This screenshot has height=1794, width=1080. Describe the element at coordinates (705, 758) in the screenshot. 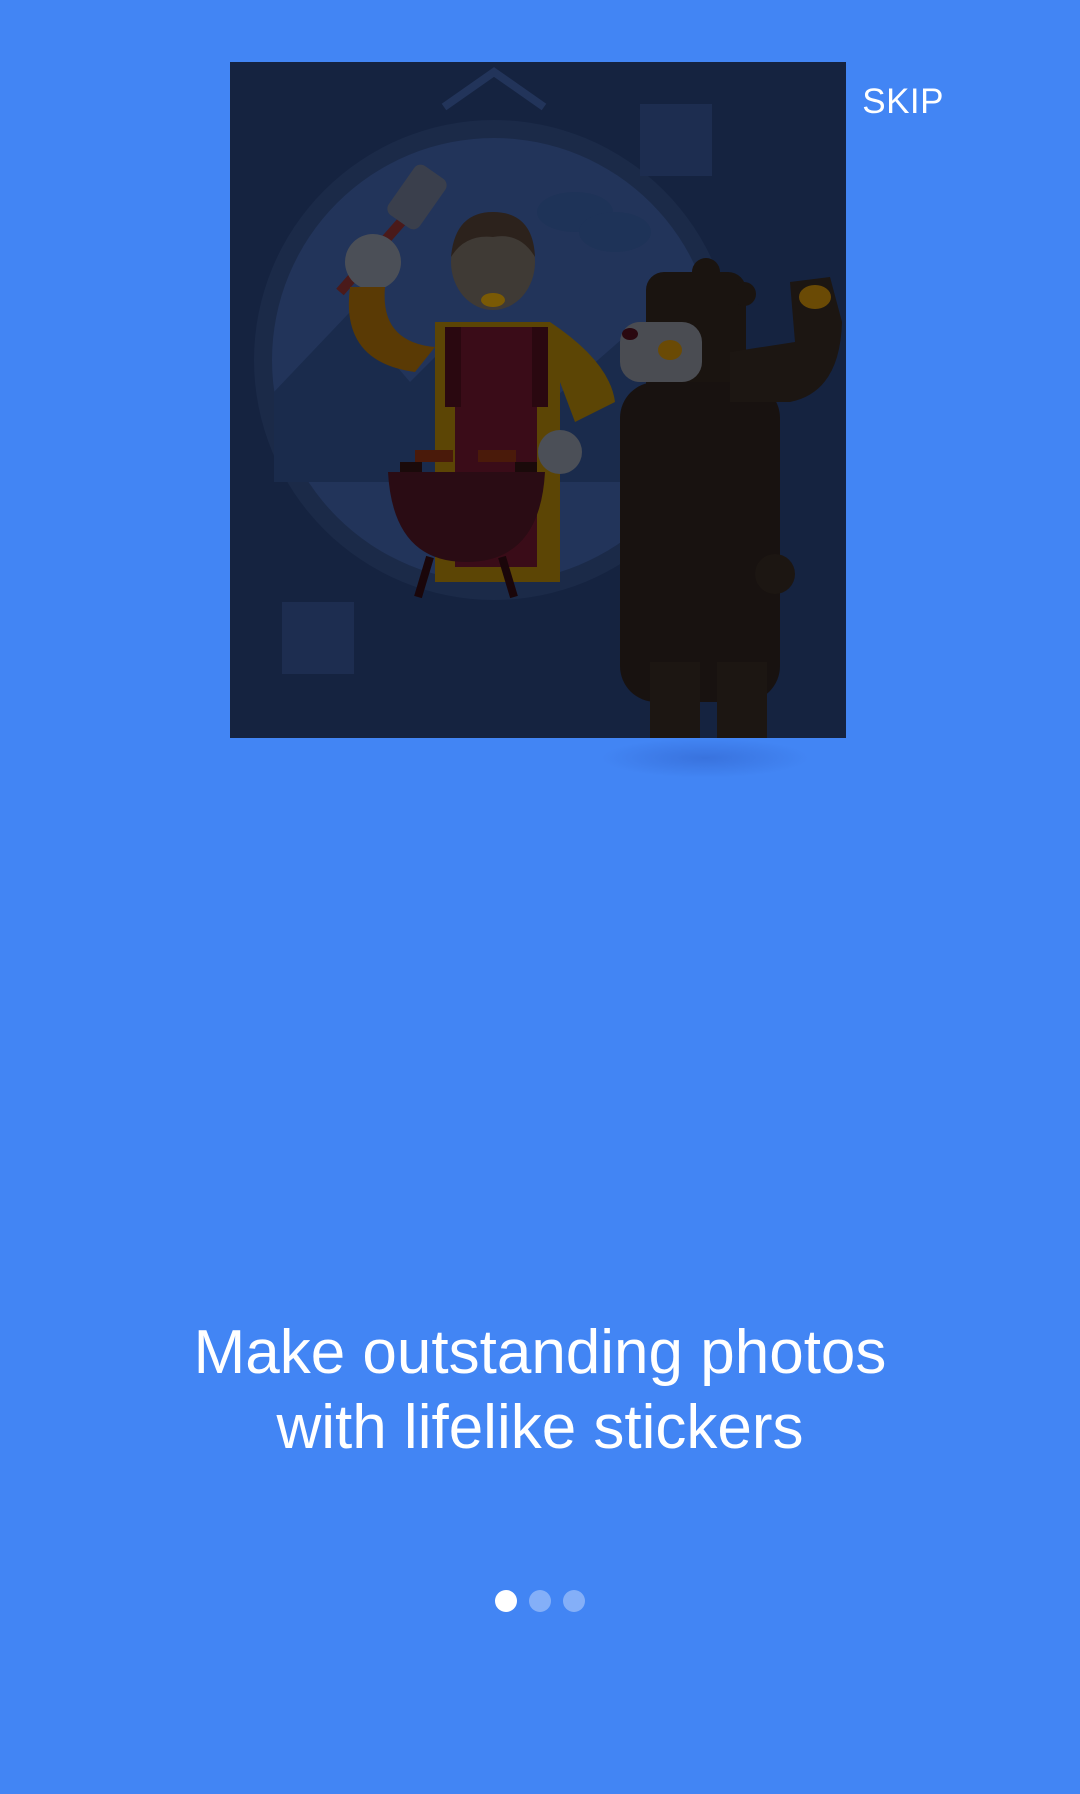

I see `illustration-shadow` at that location.